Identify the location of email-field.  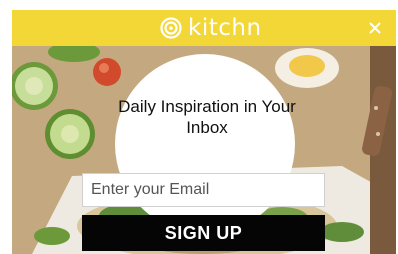
(203, 190).